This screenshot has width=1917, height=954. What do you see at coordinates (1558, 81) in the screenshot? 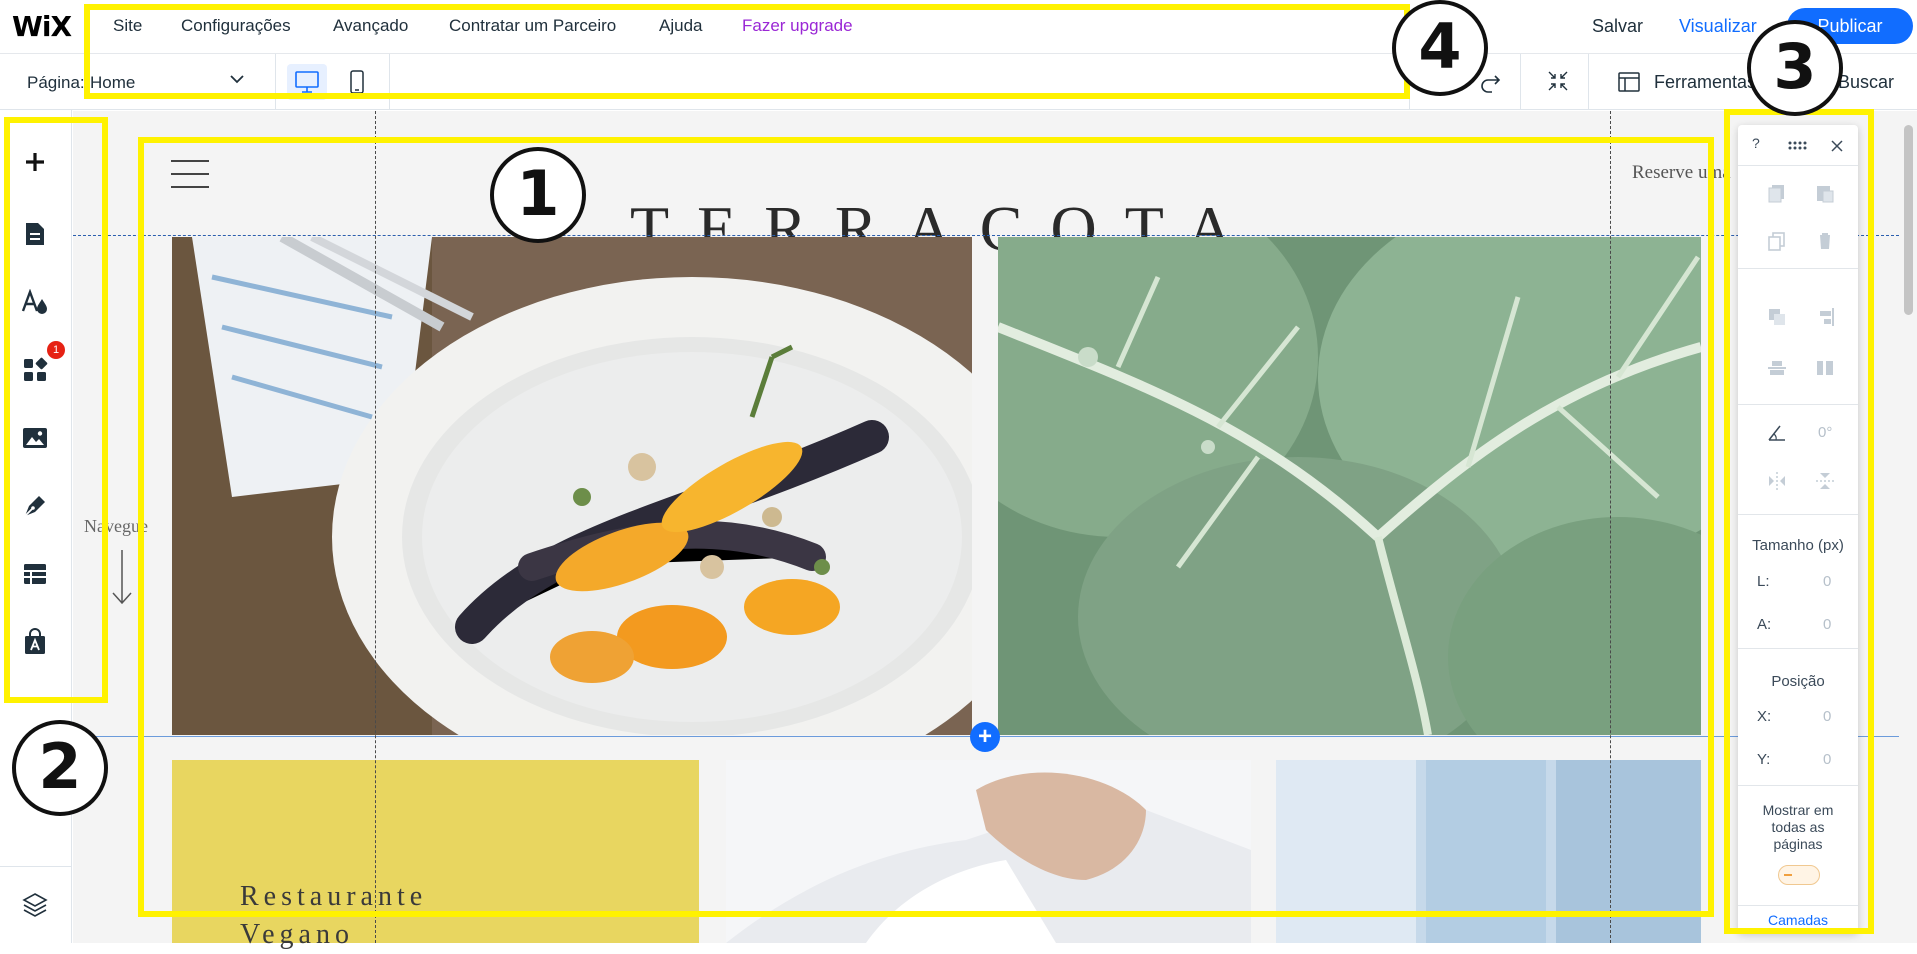
I see `zoom-out-icon` at bounding box center [1558, 81].